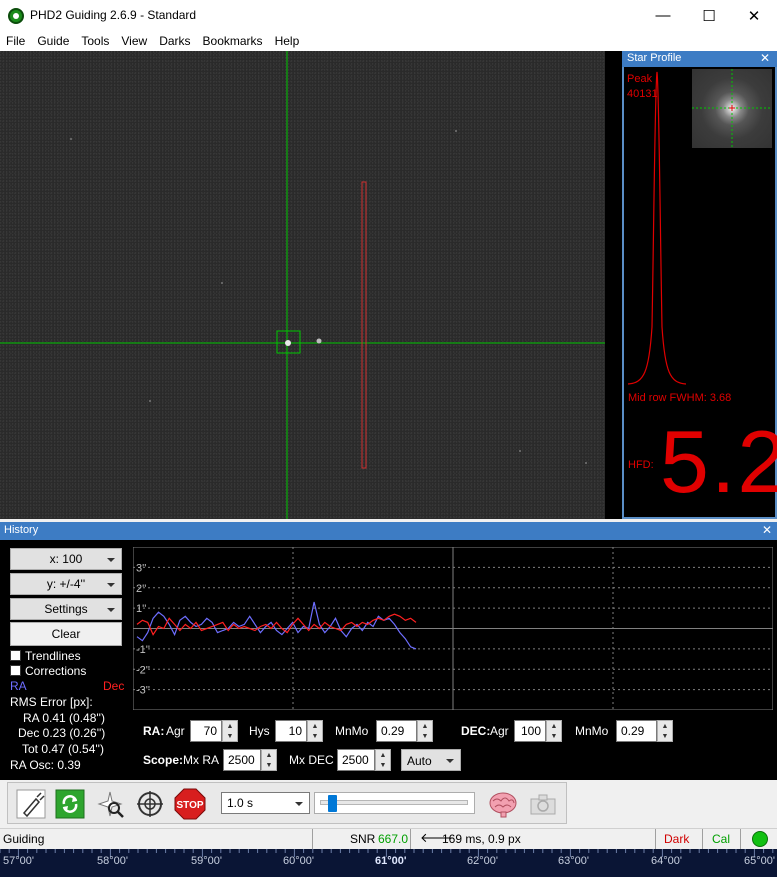  Describe the element at coordinates (233, 41) in the screenshot. I see `menu-bookmarks: Bookmarks` at that location.